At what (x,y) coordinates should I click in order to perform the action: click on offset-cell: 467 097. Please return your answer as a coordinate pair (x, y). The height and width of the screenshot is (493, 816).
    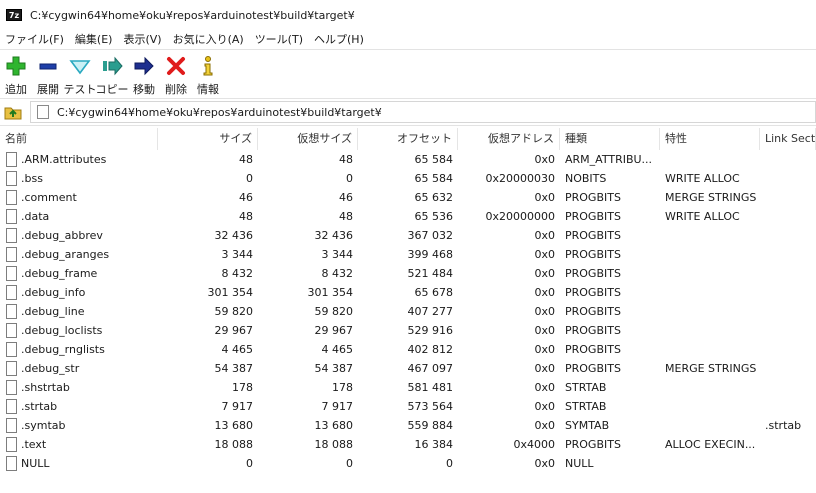
    Looking at the image, I should click on (430, 368).